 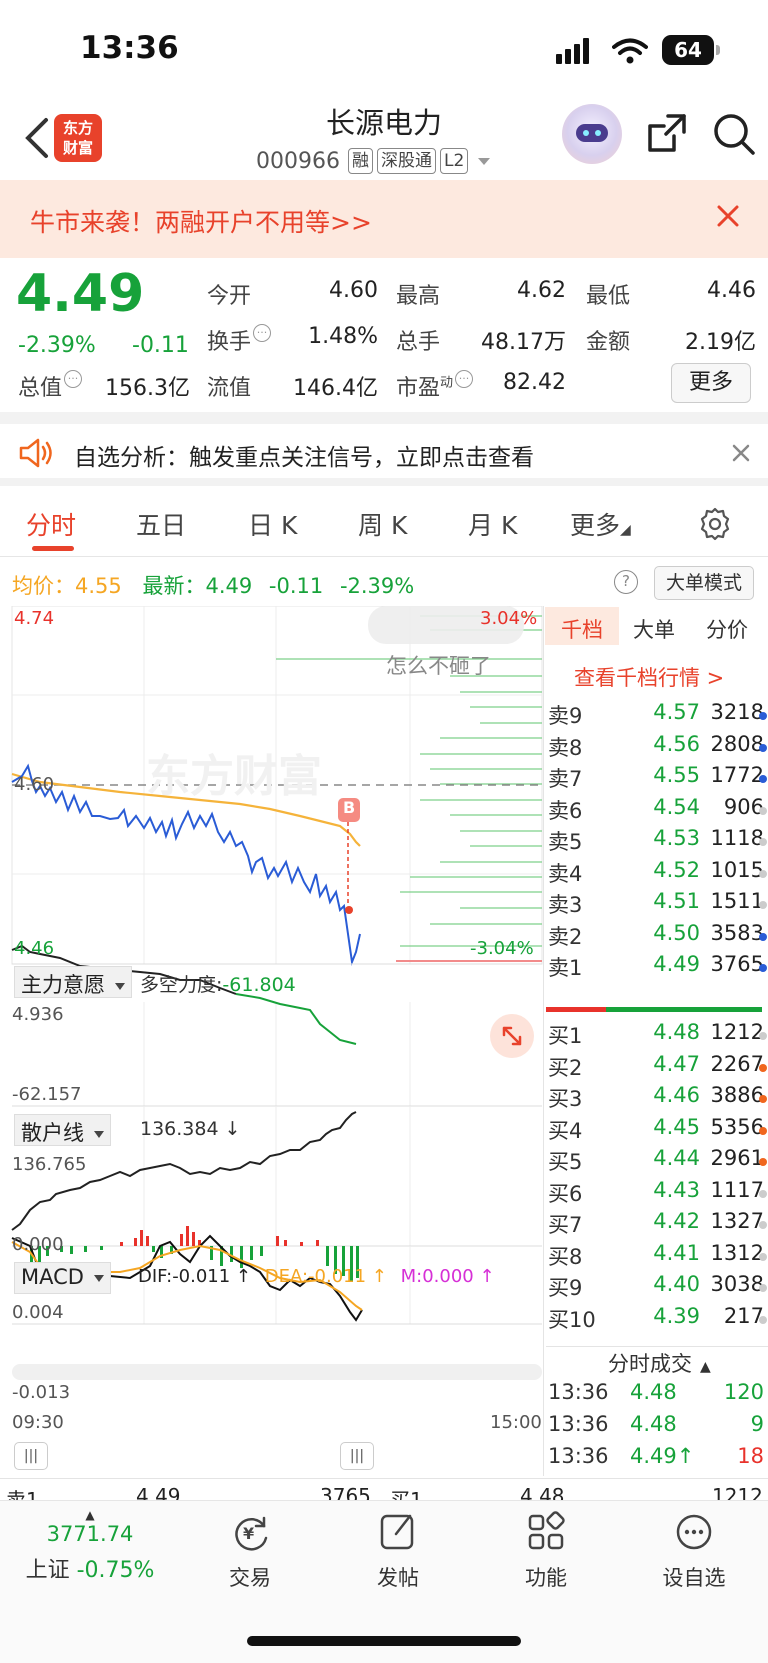 What do you see at coordinates (161, 524) in the screenshot?
I see `tab-five-day: 五日` at bounding box center [161, 524].